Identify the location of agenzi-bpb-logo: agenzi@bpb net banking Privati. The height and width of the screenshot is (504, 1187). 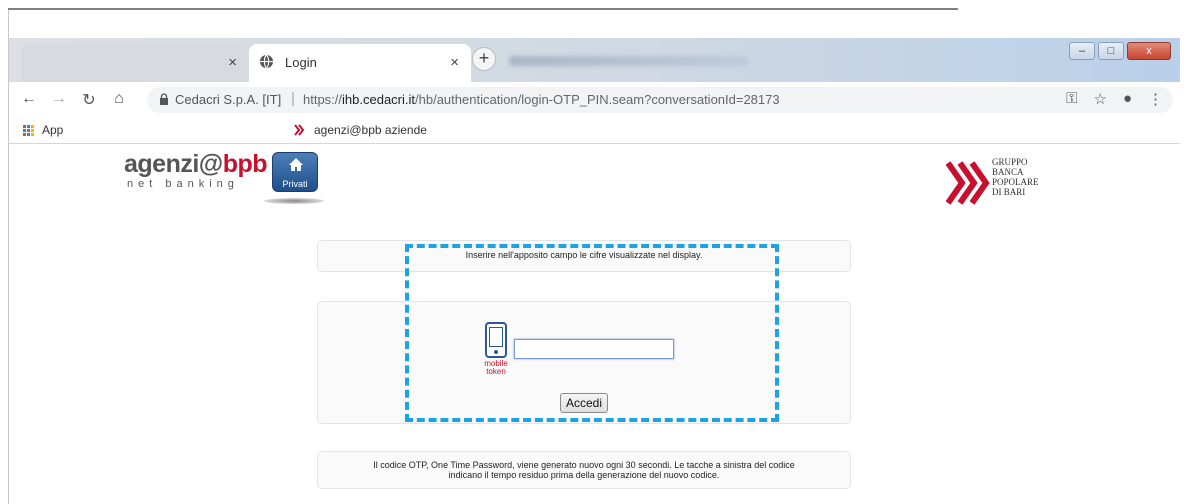
(224, 178).